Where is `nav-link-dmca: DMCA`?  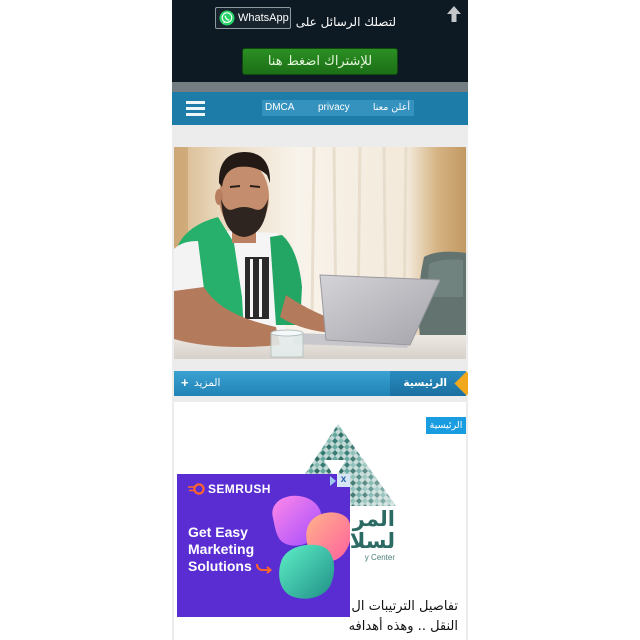 nav-link-dmca: DMCA is located at coordinates (279, 108).